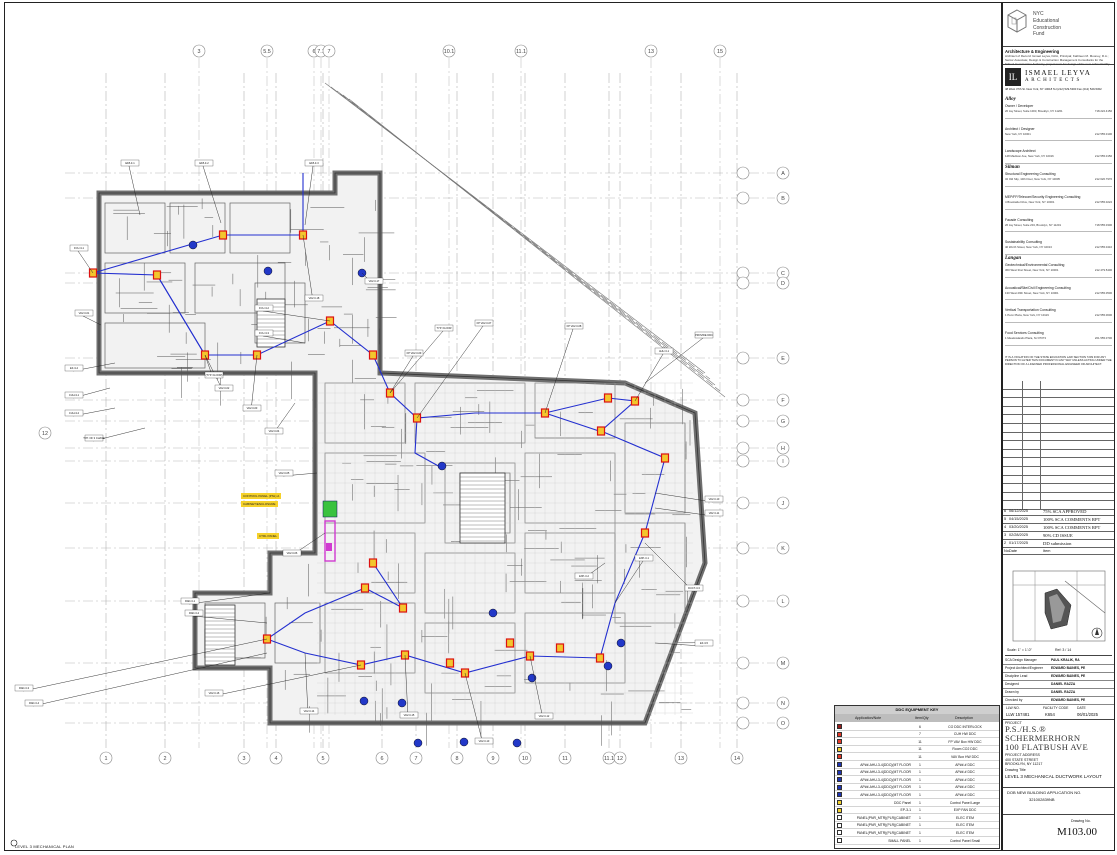  What do you see at coordinates (74, 368) in the screenshot?
I see `callout-tag-text: EF-3-4` at bounding box center [74, 368].